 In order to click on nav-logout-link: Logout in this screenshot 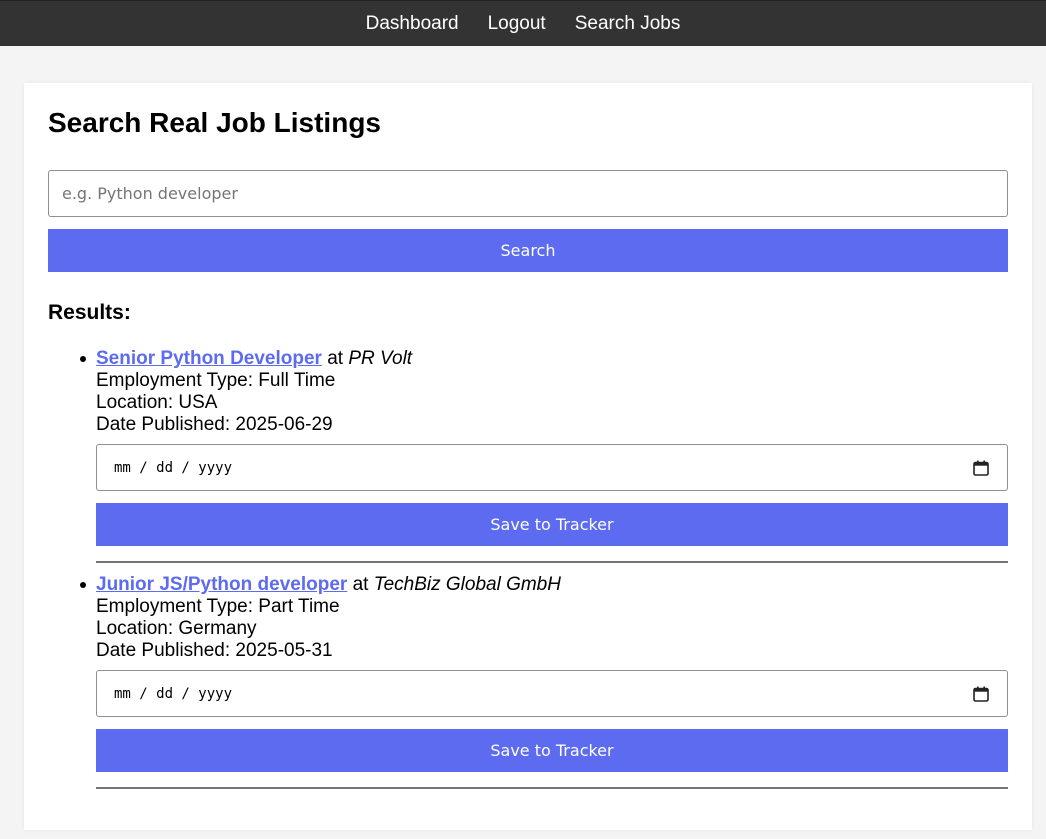, I will do `click(517, 24)`.